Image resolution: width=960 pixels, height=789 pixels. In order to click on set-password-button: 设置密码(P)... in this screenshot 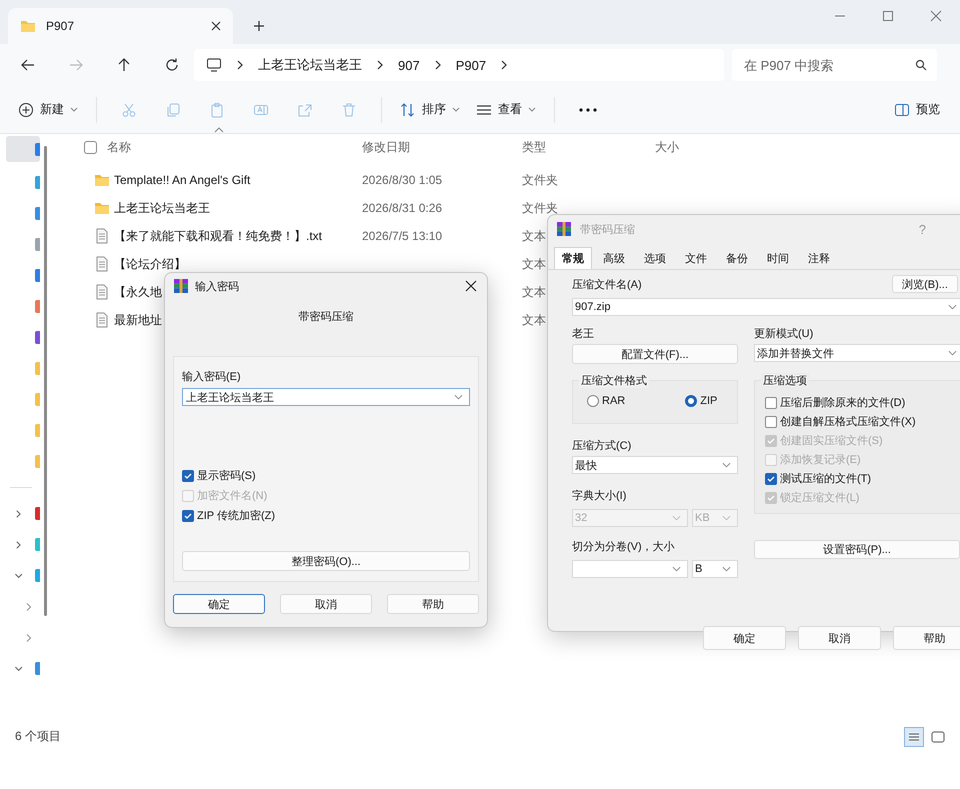, I will do `click(857, 549)`.